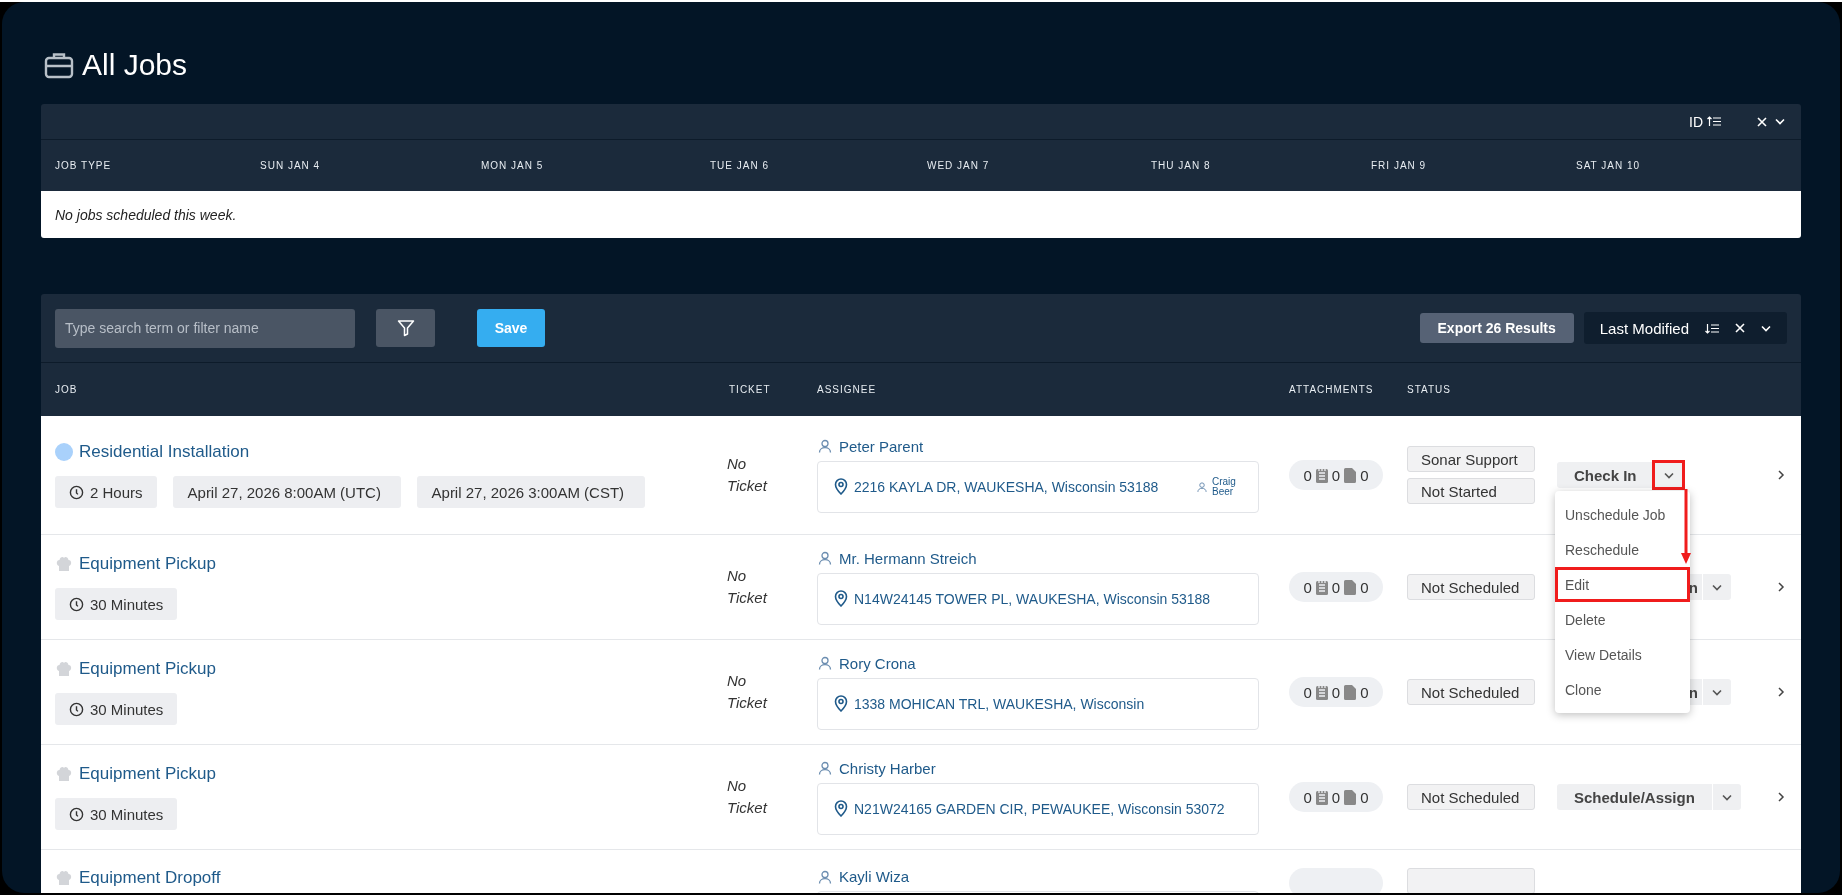 This screenshot has width=1842, height=895. What do you see at coordinates (1429, 389) in the screenshot?
I see `column-header: STATUS` at bounding box center [1429, 389].